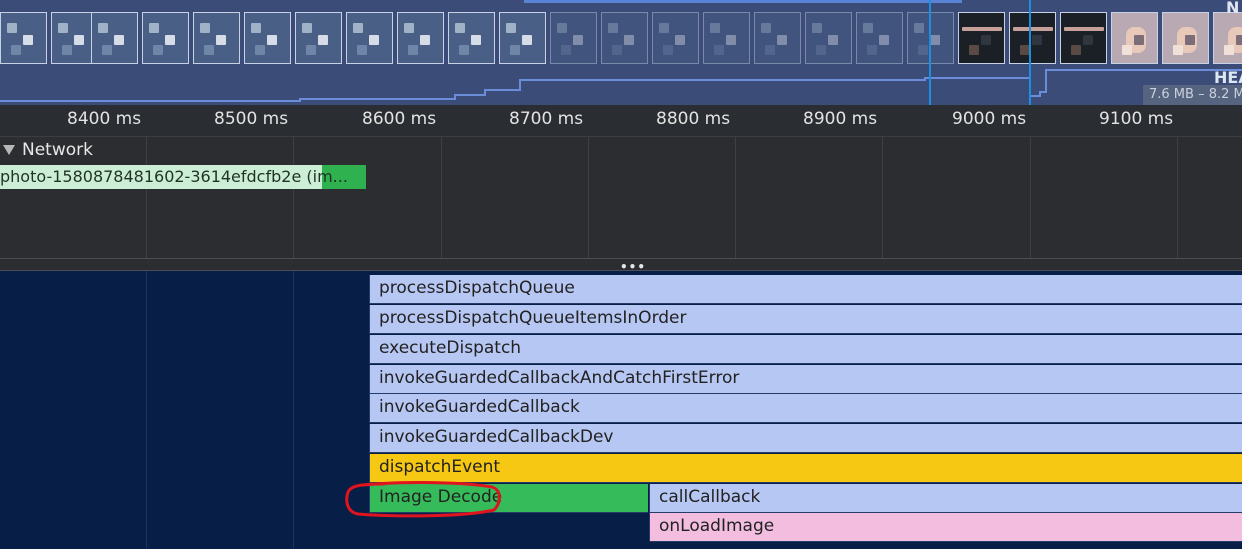 The width and height of the screenshot is (1242, 549). Describe the element at coordinates (693, 119) in the screenshot. I see `ruler-tick: 8800 ms` at that location.